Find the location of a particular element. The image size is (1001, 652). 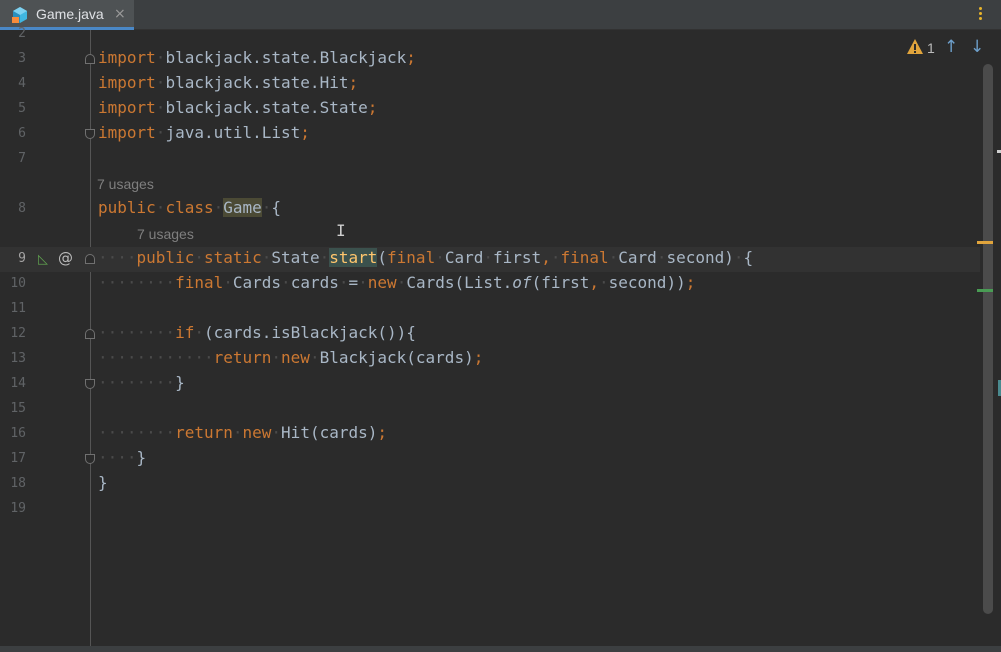

line-number: 14 is located at coordinates (18, 383).